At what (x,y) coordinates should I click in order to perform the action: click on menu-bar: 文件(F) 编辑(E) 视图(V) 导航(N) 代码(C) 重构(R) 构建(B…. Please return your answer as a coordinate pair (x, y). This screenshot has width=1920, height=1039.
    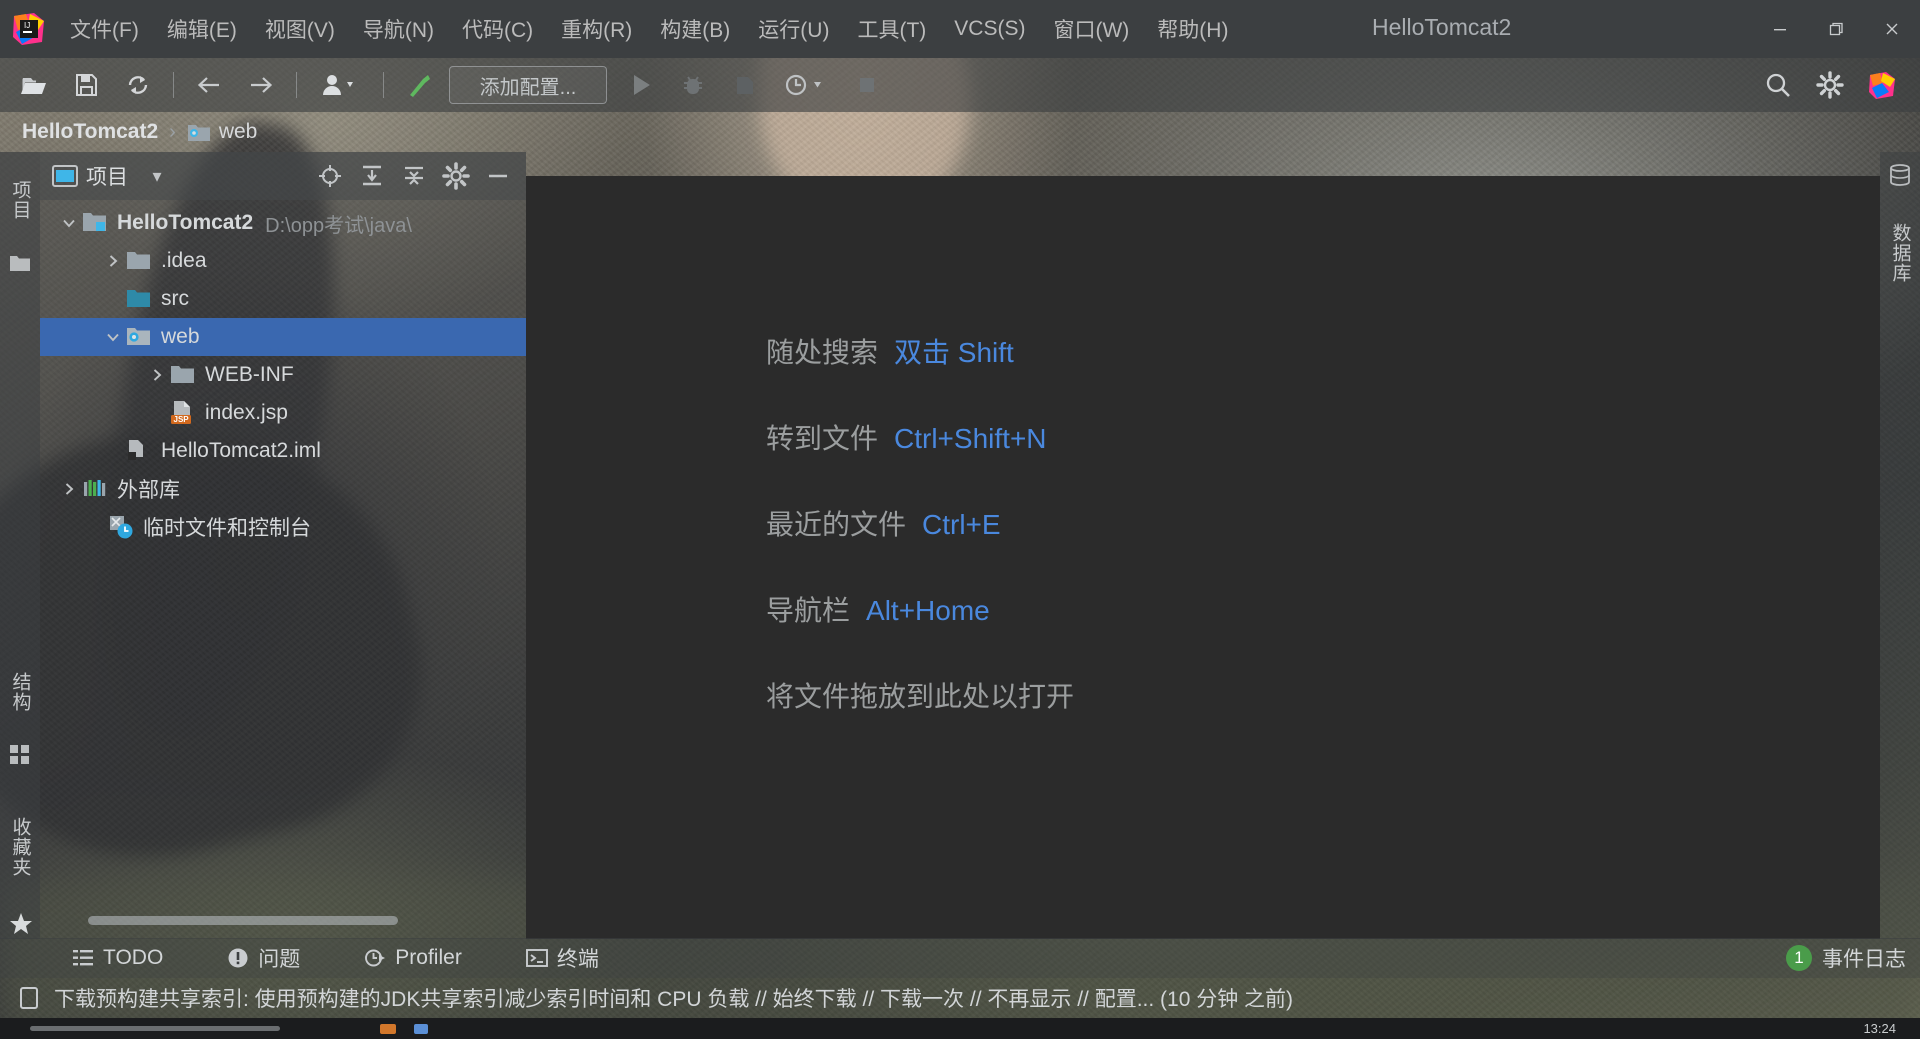
    Looking at the image, I should click on (649, 29).